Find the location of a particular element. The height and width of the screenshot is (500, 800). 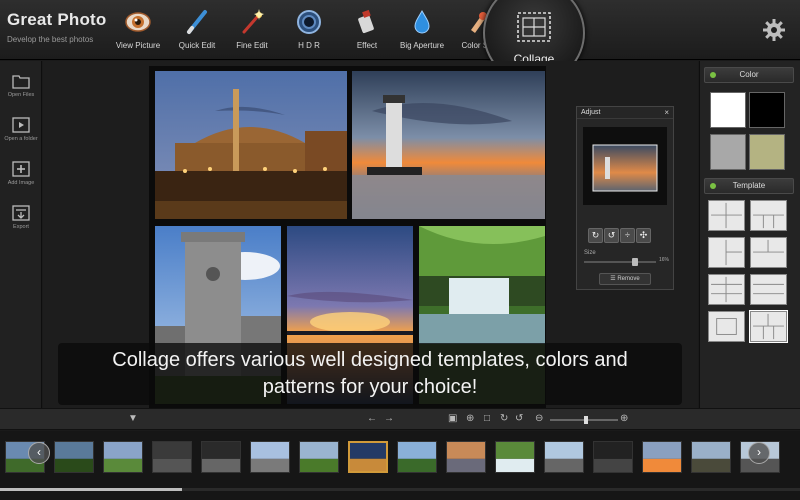

tool-big-aperture: Big Aperture is located at coordinates (422, 29).